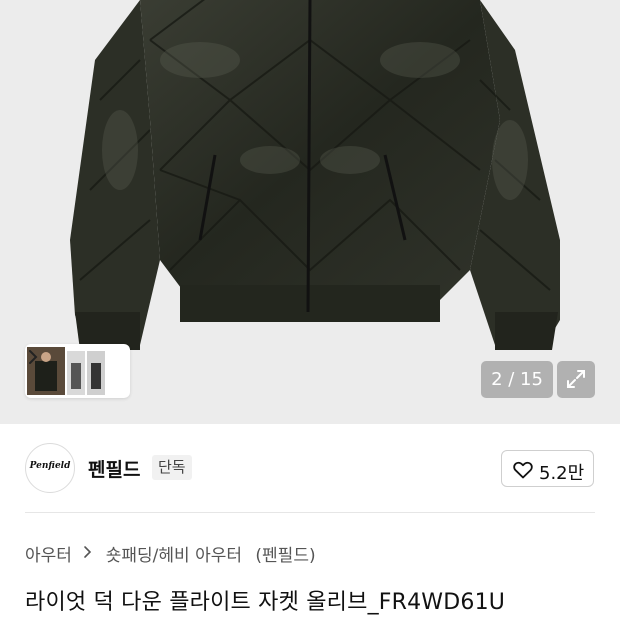 The width and height of the screenshot is (620, 620). I want to click on thumbnail-strip, so click(77, 371).